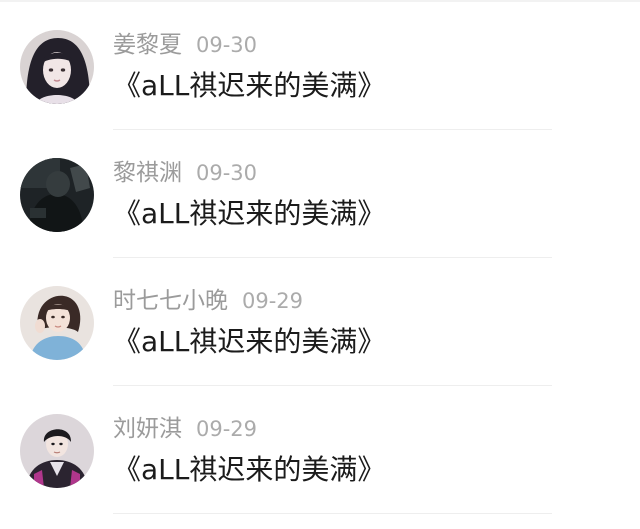 The height and width of the screenshot is (529, 640). Describe the element at coordinates (147, 429) in the screenshot. I see `username: 刘妍淇` at that location.